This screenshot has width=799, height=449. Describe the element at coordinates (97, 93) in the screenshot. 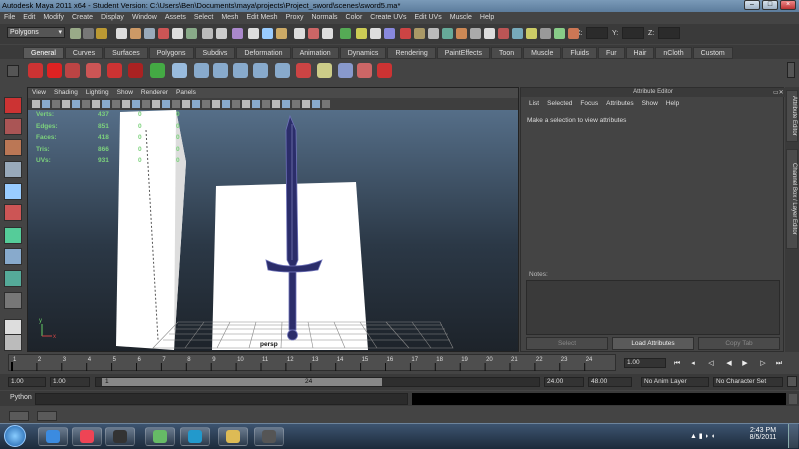

I see `viewport-menu-item: Lighting` at that location.